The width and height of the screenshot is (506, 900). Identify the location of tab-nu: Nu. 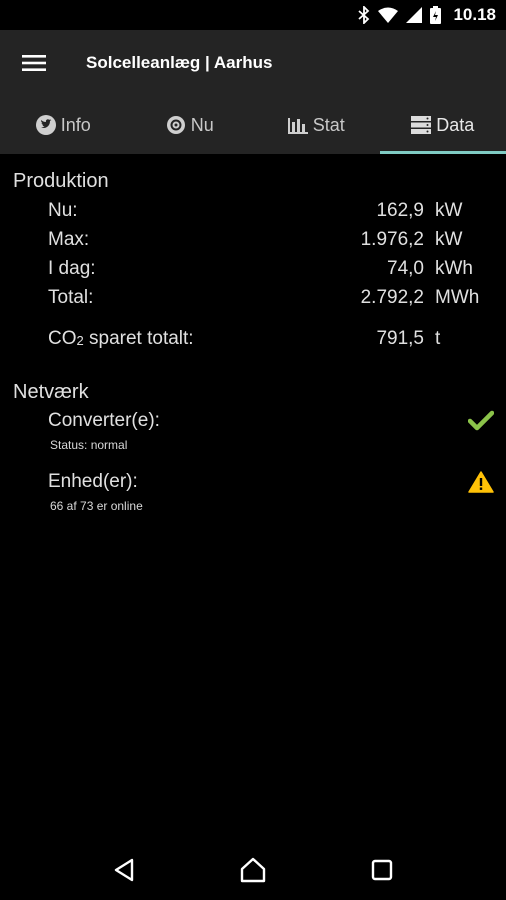
(190, 125).